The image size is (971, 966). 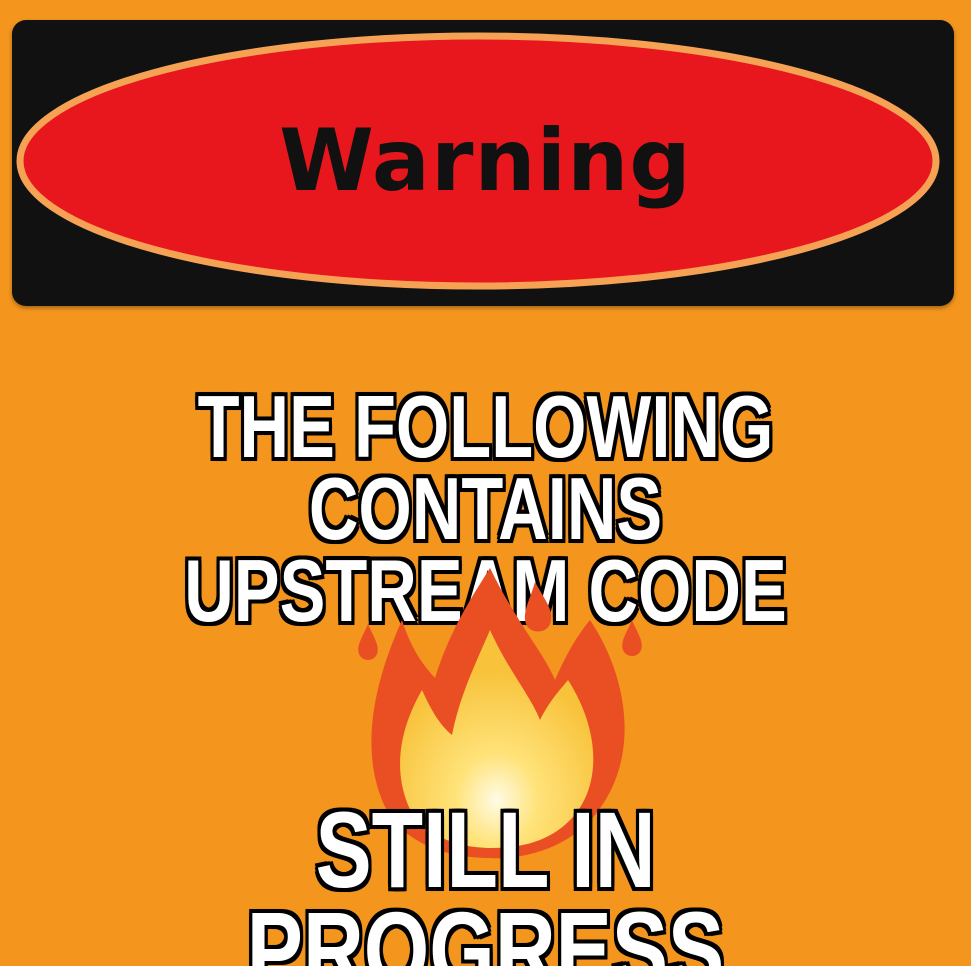 What do you see at coordinates (485, 161) in the screenshot?
I see `warning-label: Warning` at bounding box center [485, 161].